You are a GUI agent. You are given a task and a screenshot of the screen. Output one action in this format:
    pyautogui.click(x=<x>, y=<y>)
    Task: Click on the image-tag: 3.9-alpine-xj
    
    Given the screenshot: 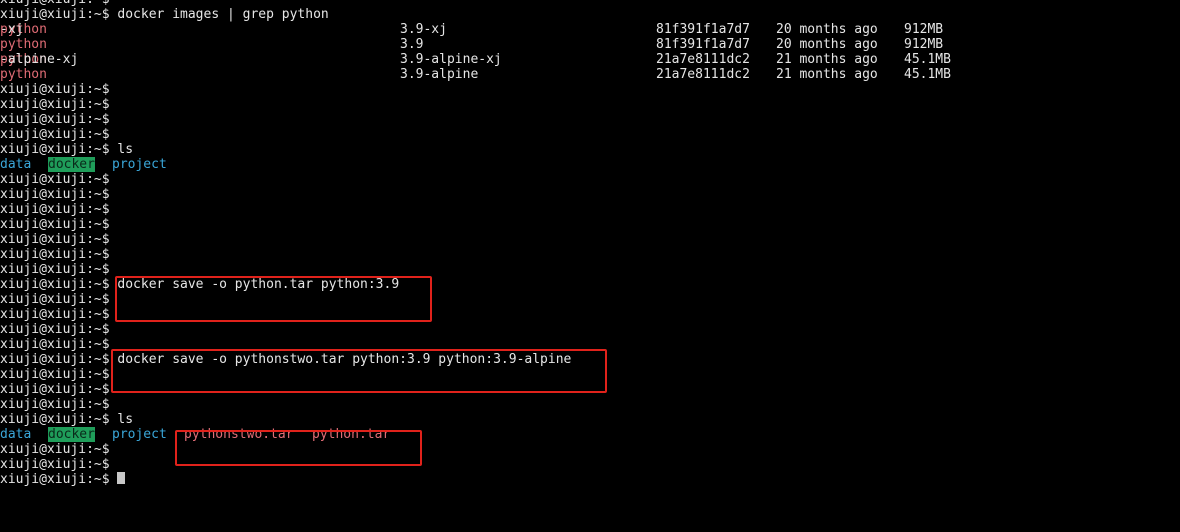 What is the action you would take?
    pyautogui.click(x=451, y=59)
    